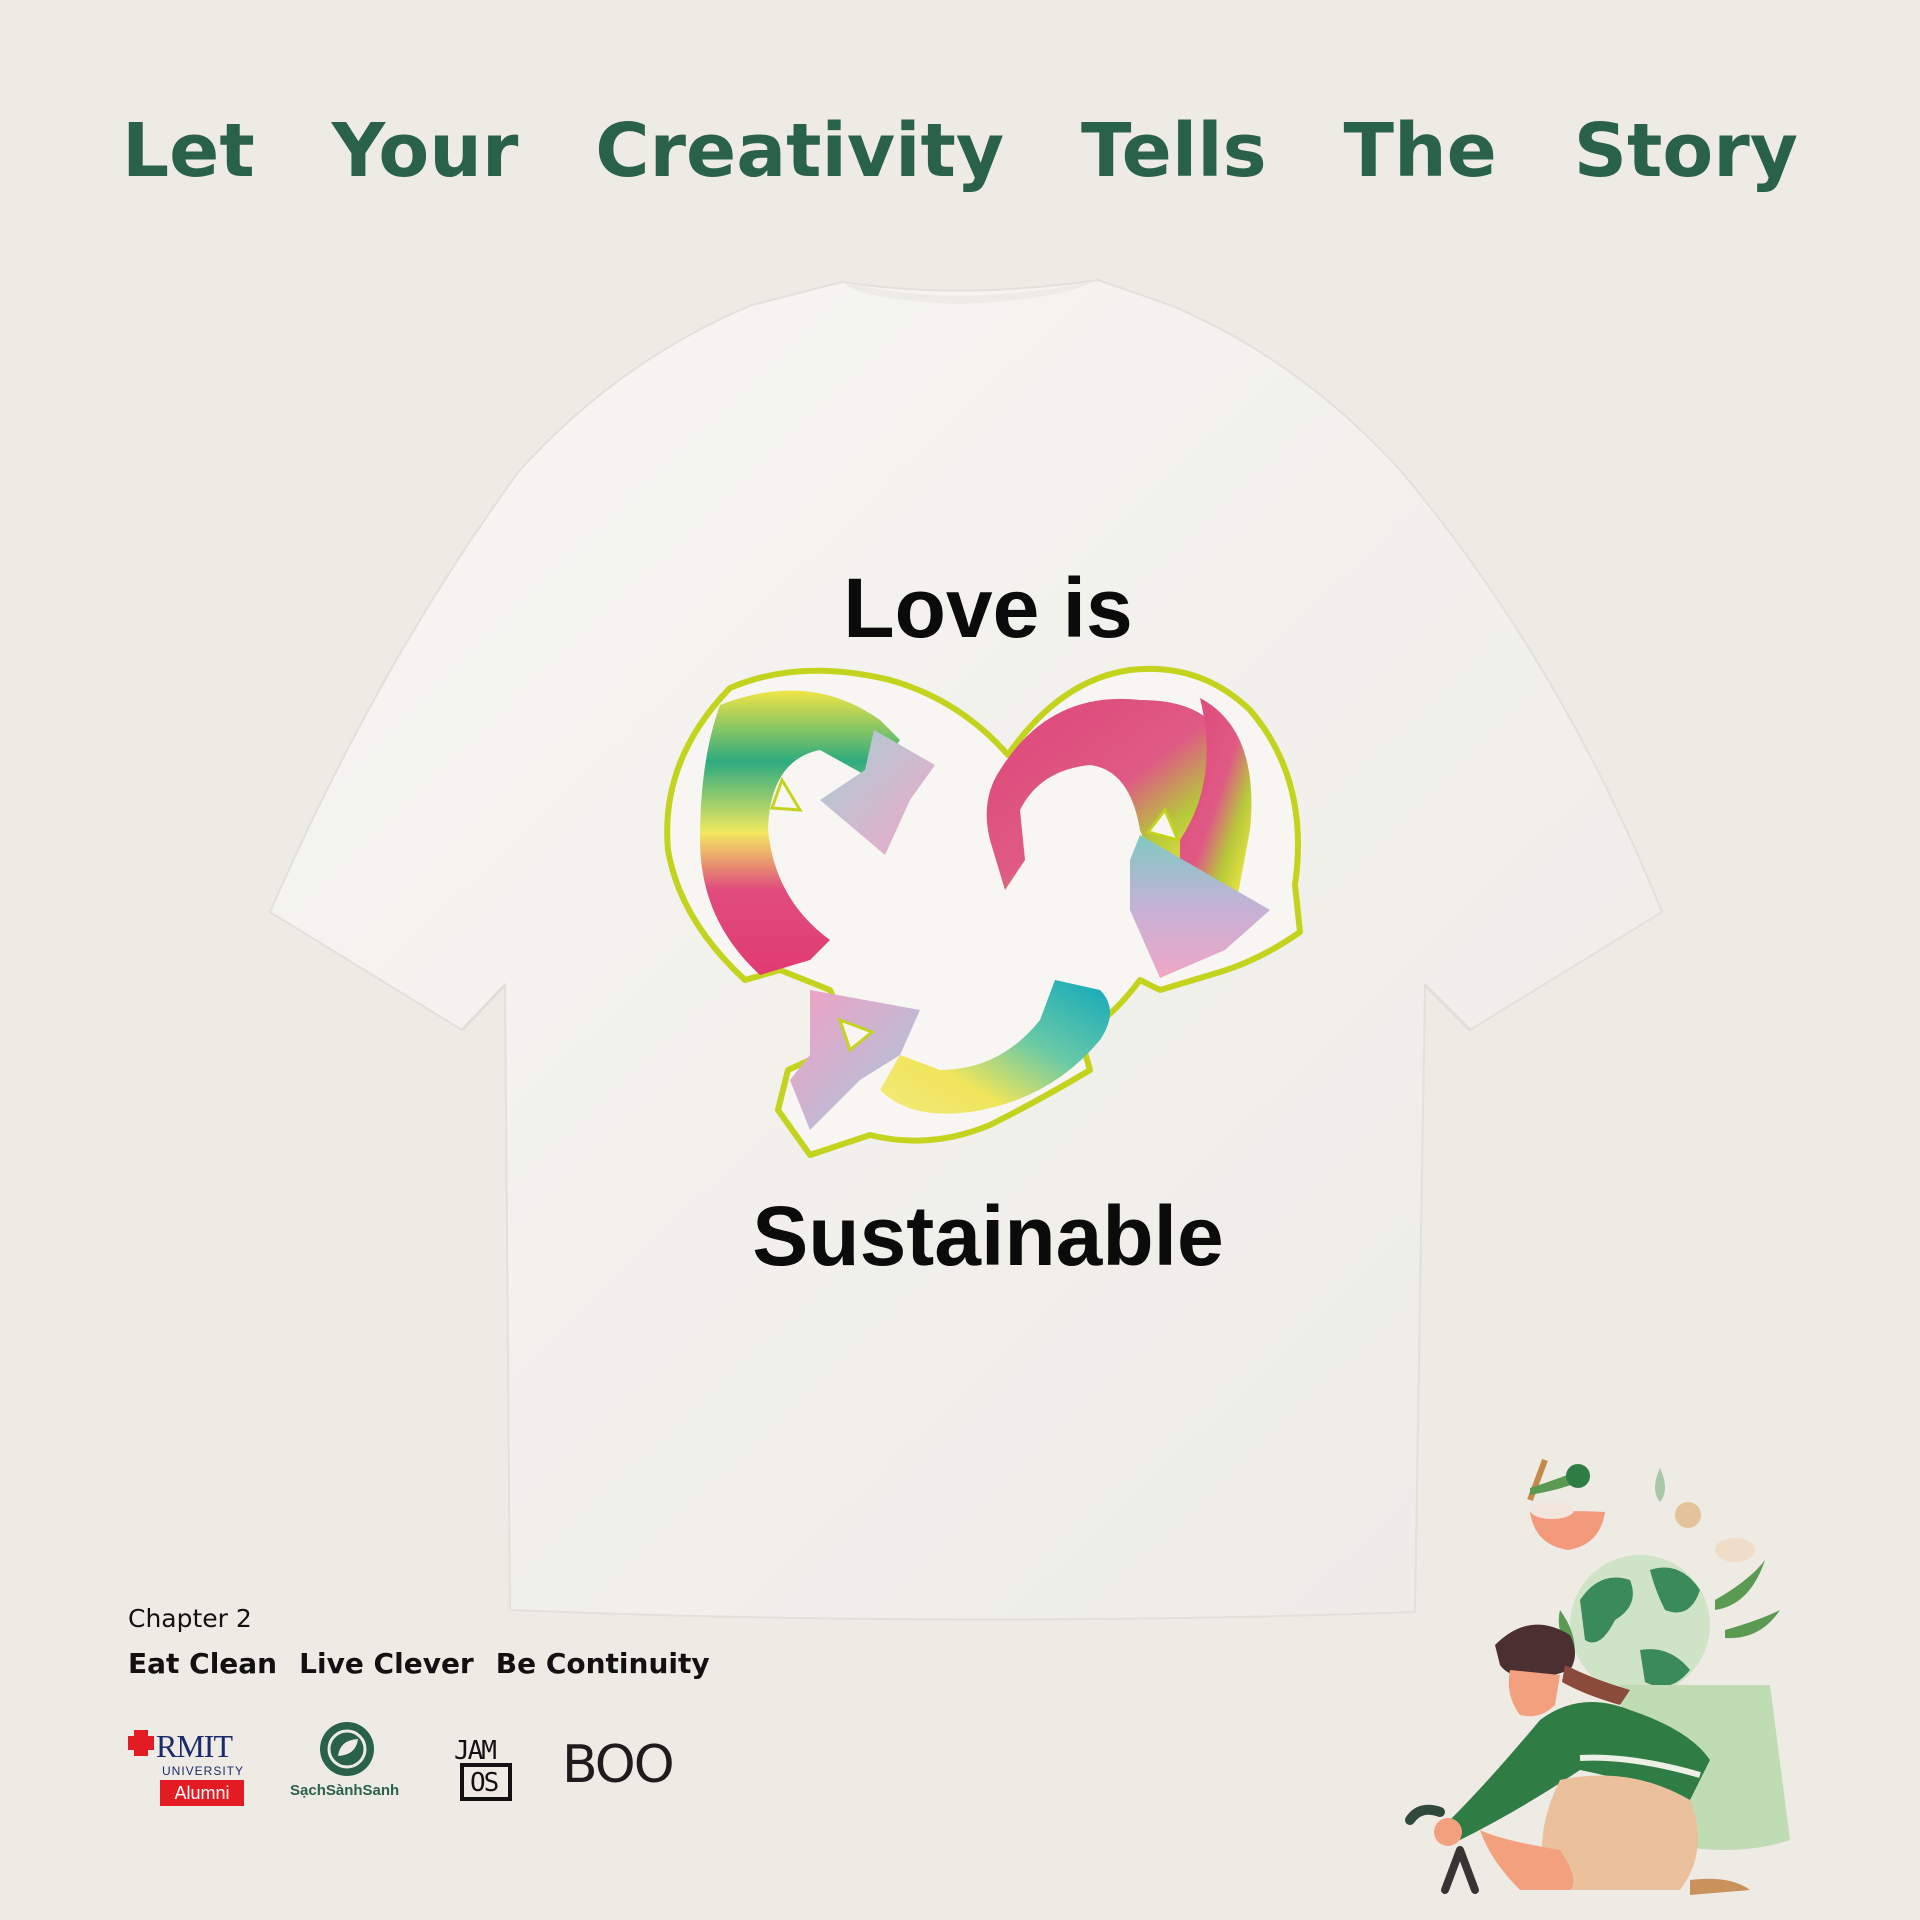 The image size is (1920, 1920). Describe the element at coordinates (484, 1783) in the screenshot. I see `svg-text: OS` at that location.